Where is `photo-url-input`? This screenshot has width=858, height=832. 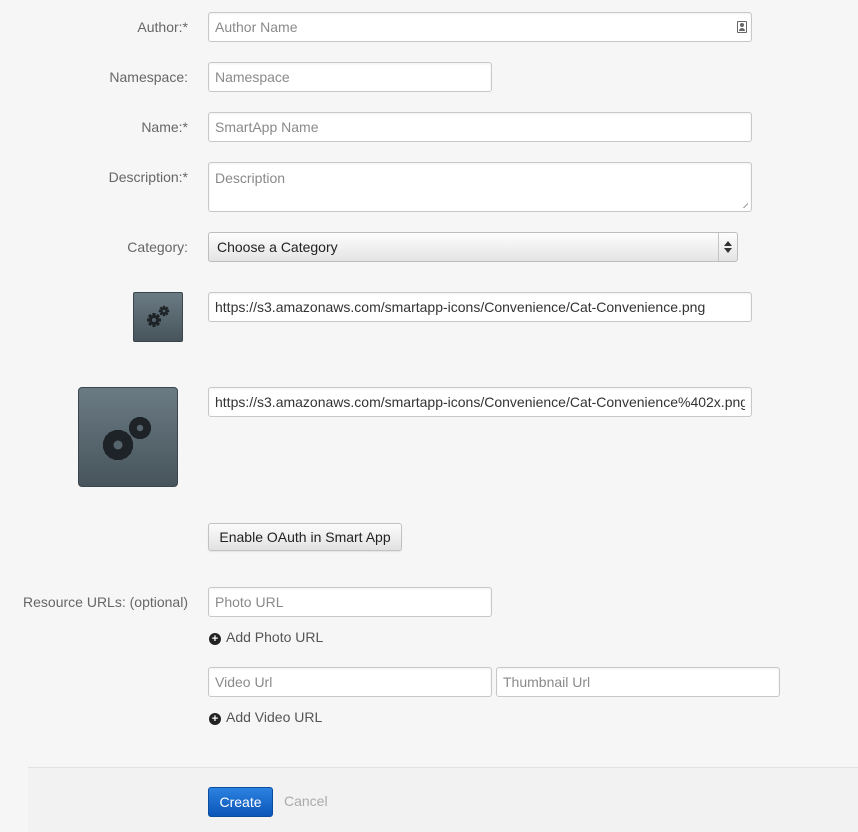 photo-url-input is located at coordinates (350, 602).